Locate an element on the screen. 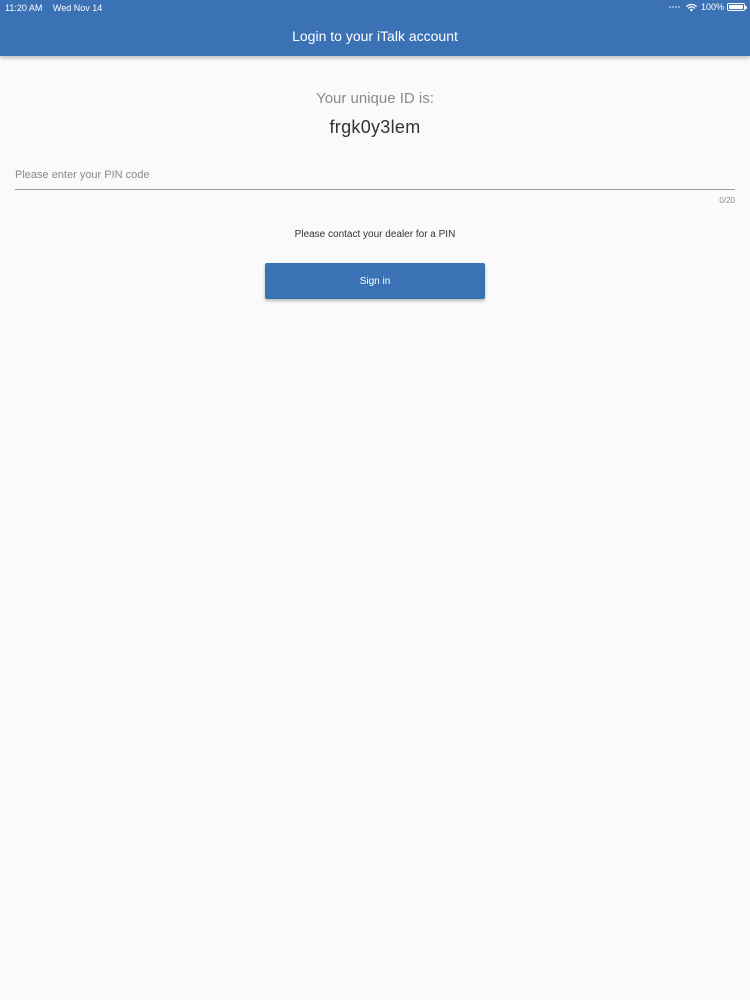 The width and height of the screenshot is (750, 1000). contact-dealer-text: Please contact your dealer for a PIN is located at coordinates (375, 234).